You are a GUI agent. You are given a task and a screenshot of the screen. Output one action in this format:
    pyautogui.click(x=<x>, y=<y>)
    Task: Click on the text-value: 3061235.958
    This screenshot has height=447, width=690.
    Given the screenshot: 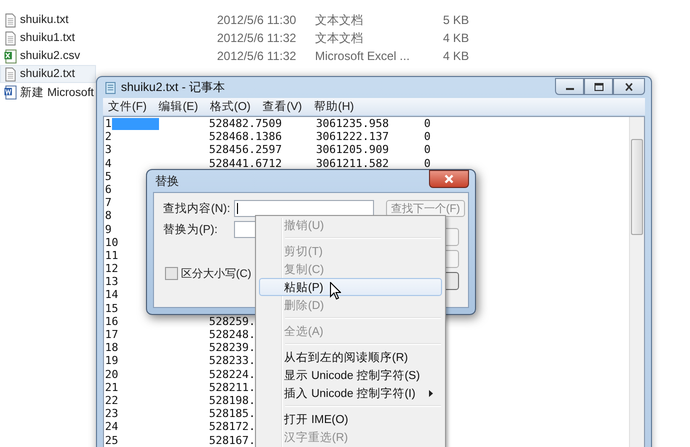 What is the action you would take?
    pyautogui.click(x=352, y=123)
    